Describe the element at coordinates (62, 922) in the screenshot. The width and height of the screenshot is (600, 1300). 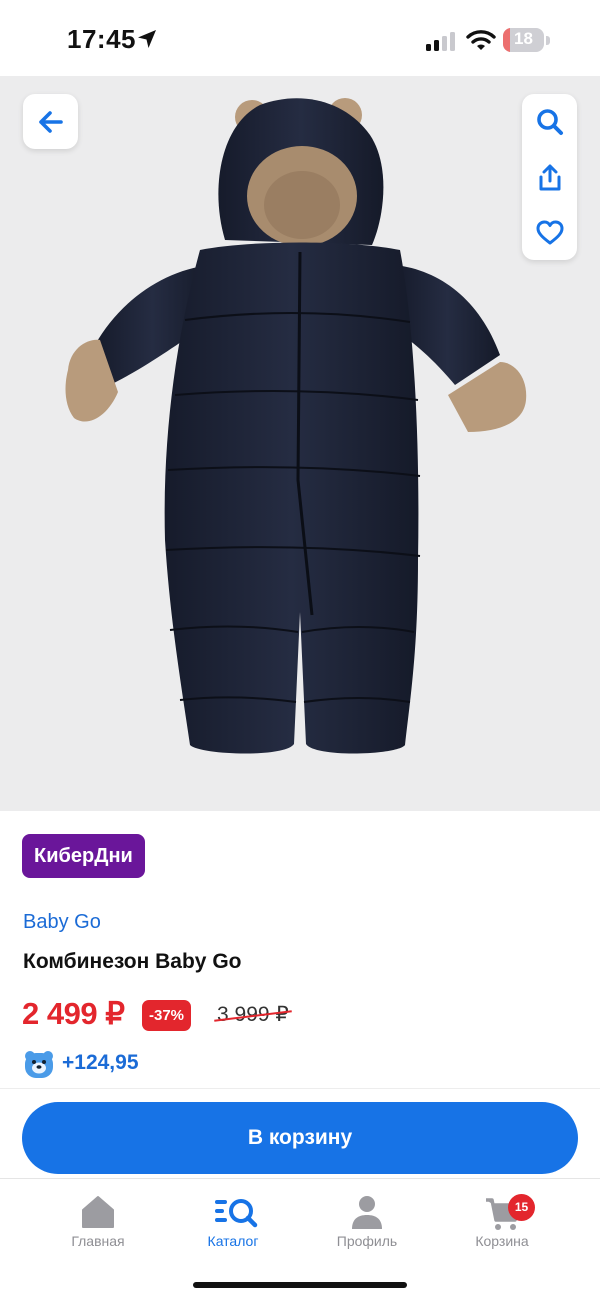
I see `brand-link: Baby Go` at that location.